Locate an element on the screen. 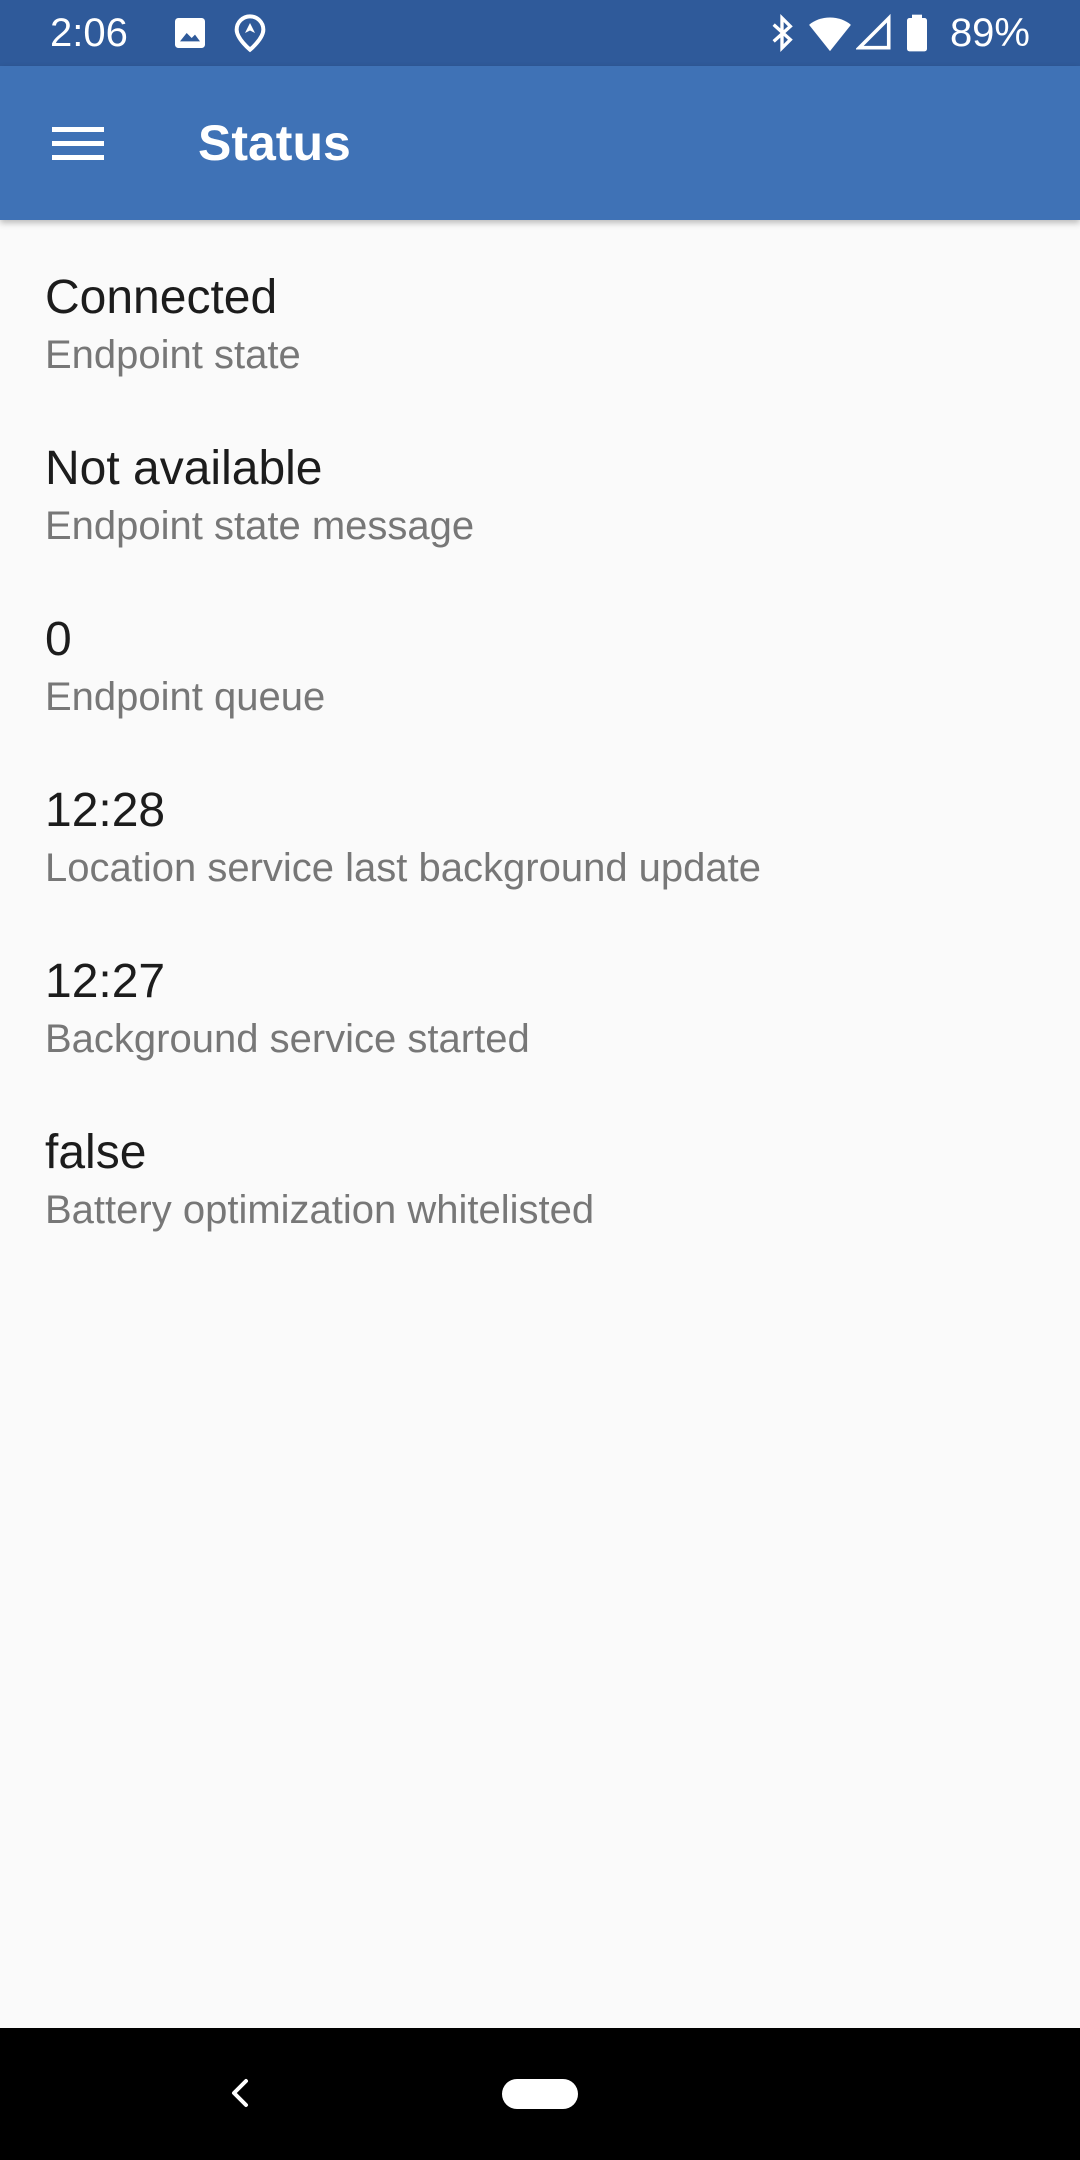  cell-signal-icon is located at coordinates (875, 33).